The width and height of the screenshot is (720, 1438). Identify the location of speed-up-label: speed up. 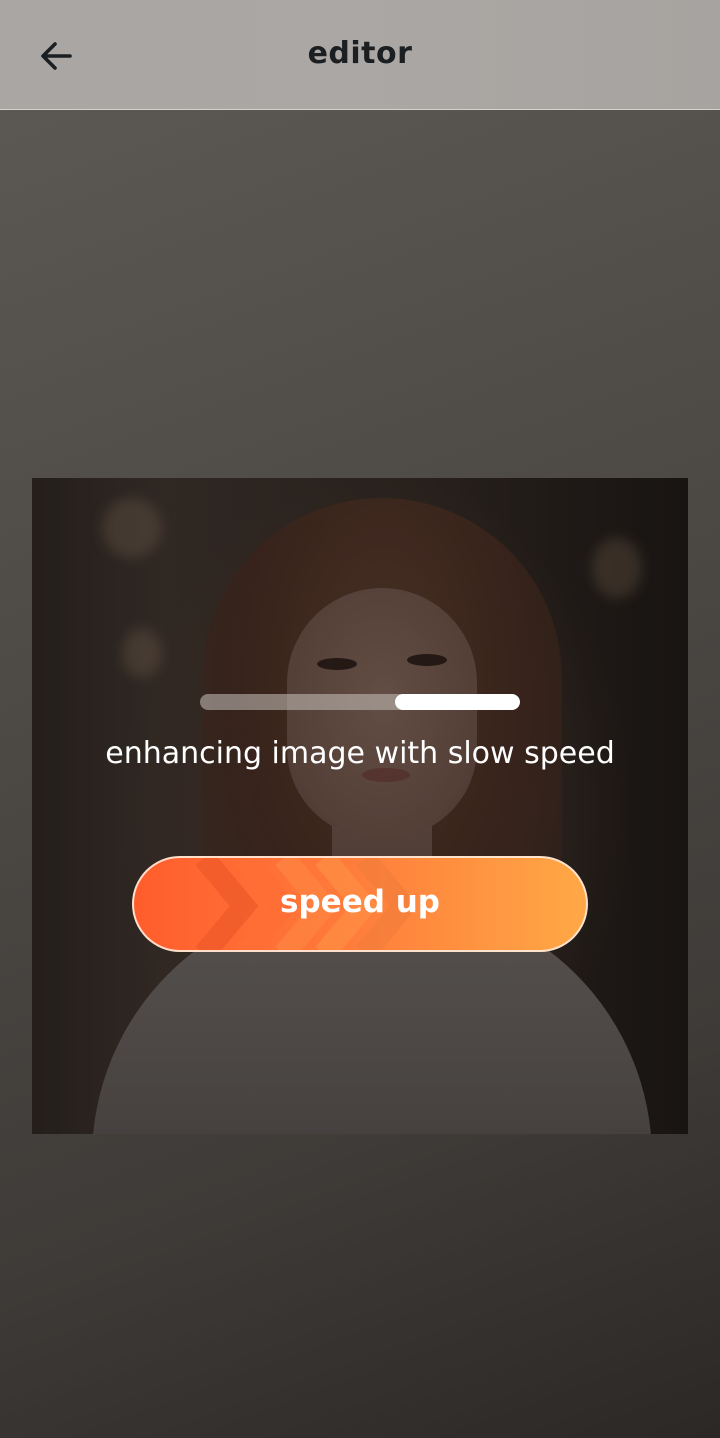
(360, 902).